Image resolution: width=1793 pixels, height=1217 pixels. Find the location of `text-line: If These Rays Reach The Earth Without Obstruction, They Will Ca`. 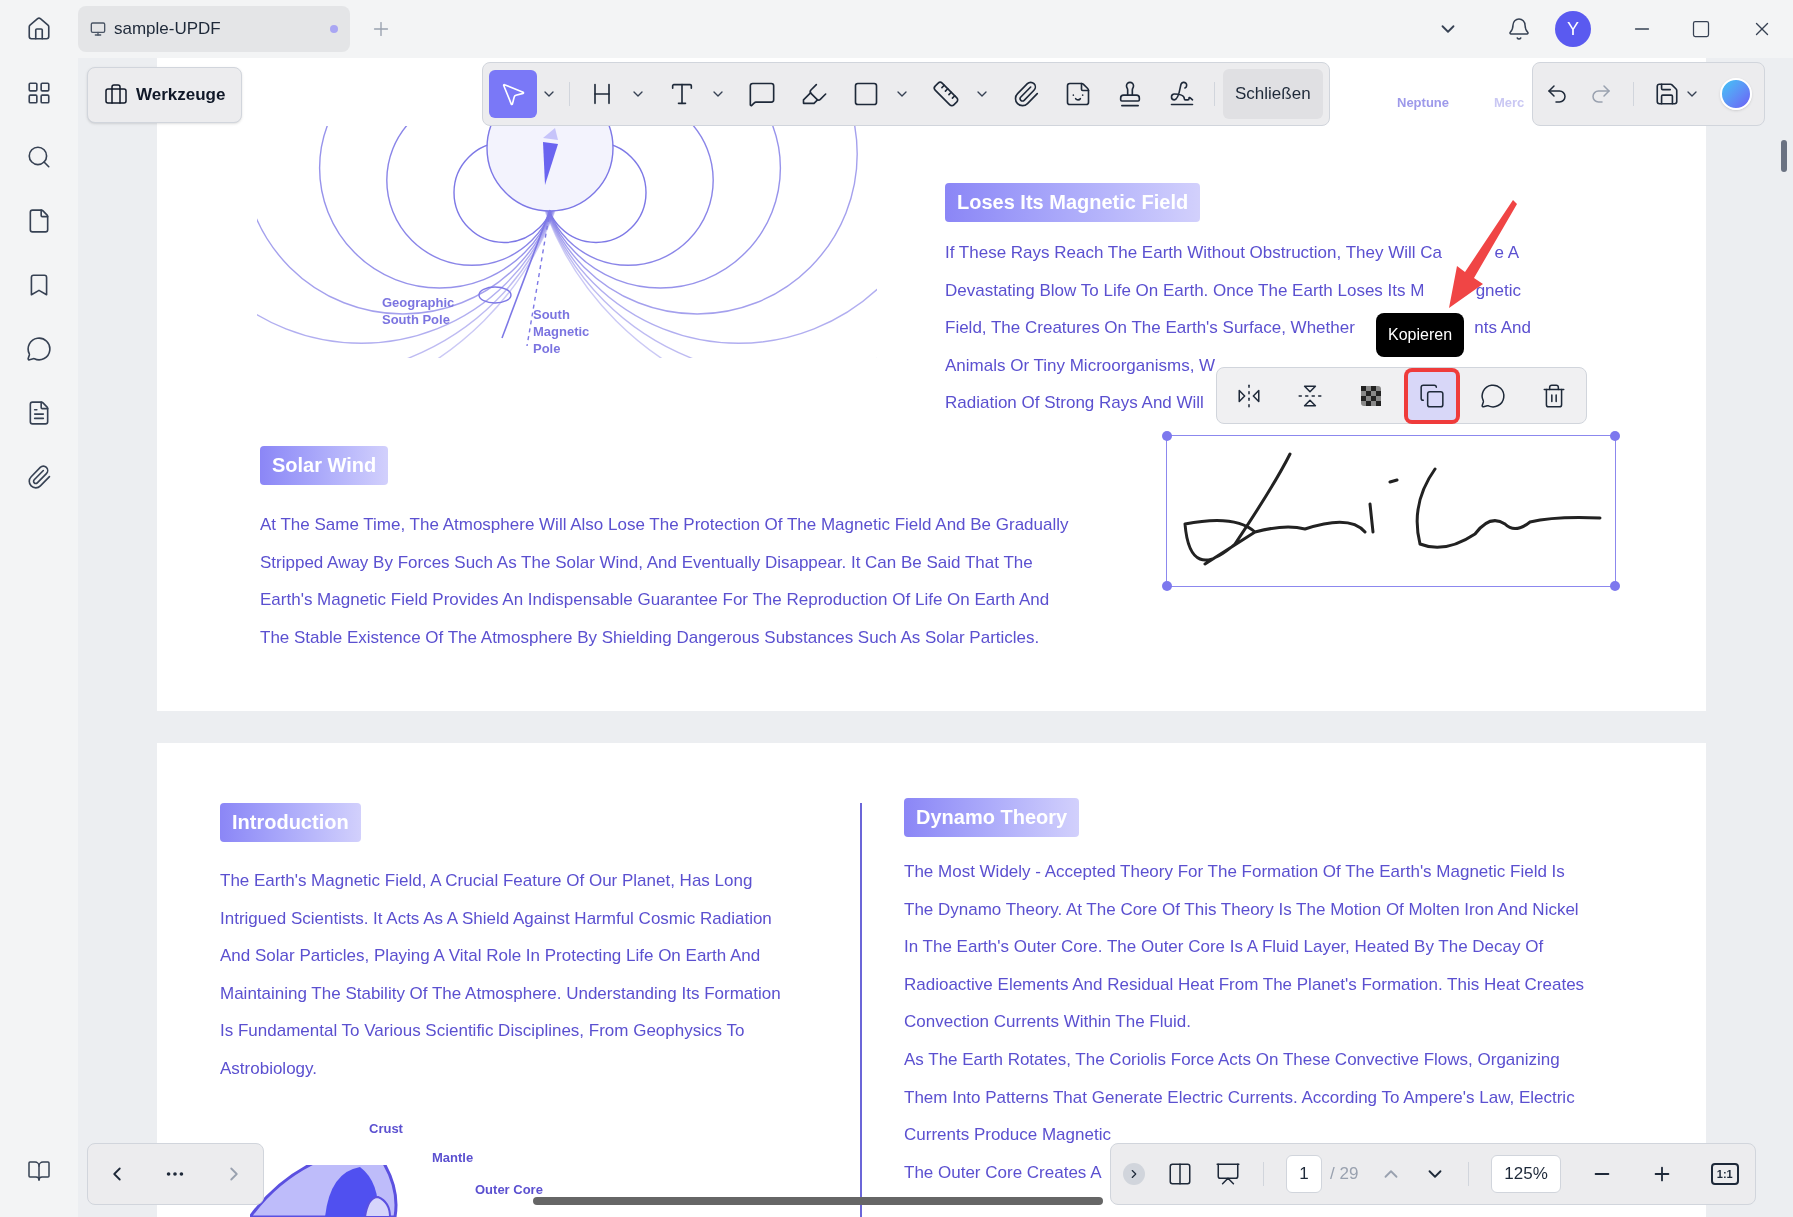

text-line: If These Rays Reach The Earth Without Obstruction, They Will Ca is located at coordinates (1193, 253).